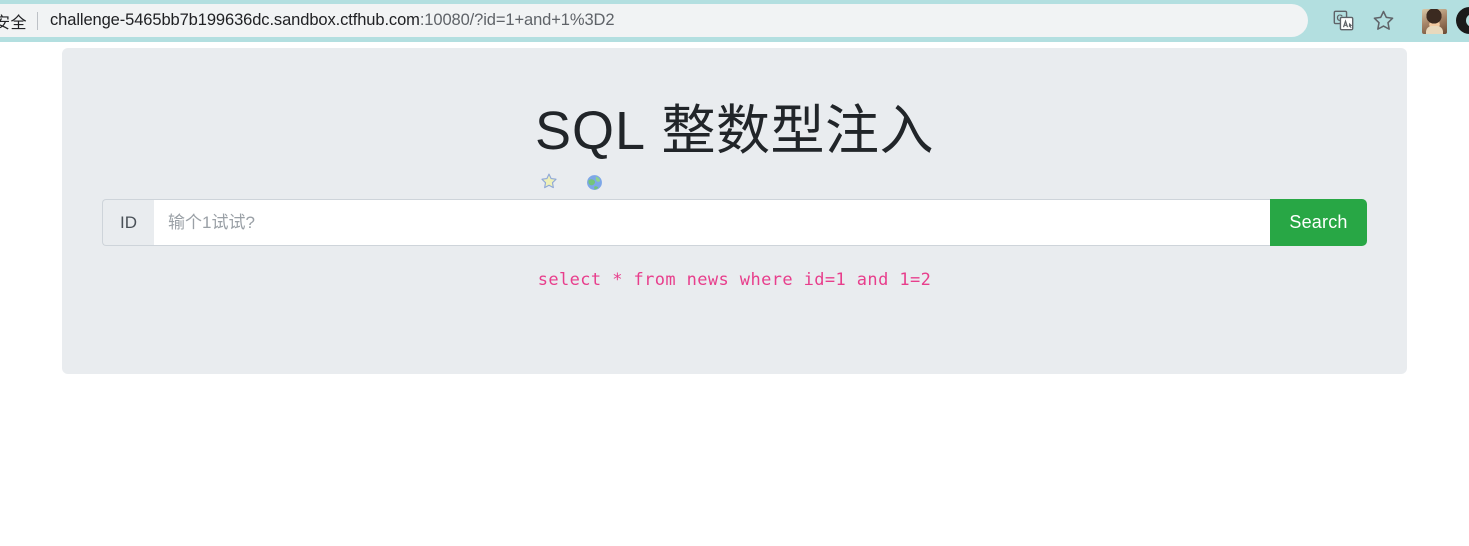 The height and width of the screenshot is (546, 1469). What do you see at coordinates (590, 131) in the screenshot?
I see `page-title-latin: SQL` at bounding box center [590, 131].